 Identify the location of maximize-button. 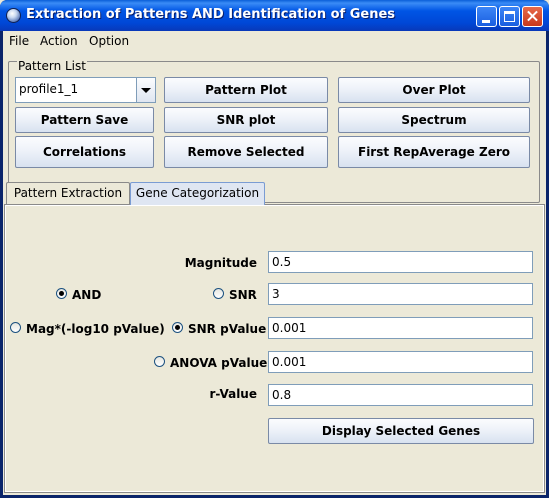
(509, 16).